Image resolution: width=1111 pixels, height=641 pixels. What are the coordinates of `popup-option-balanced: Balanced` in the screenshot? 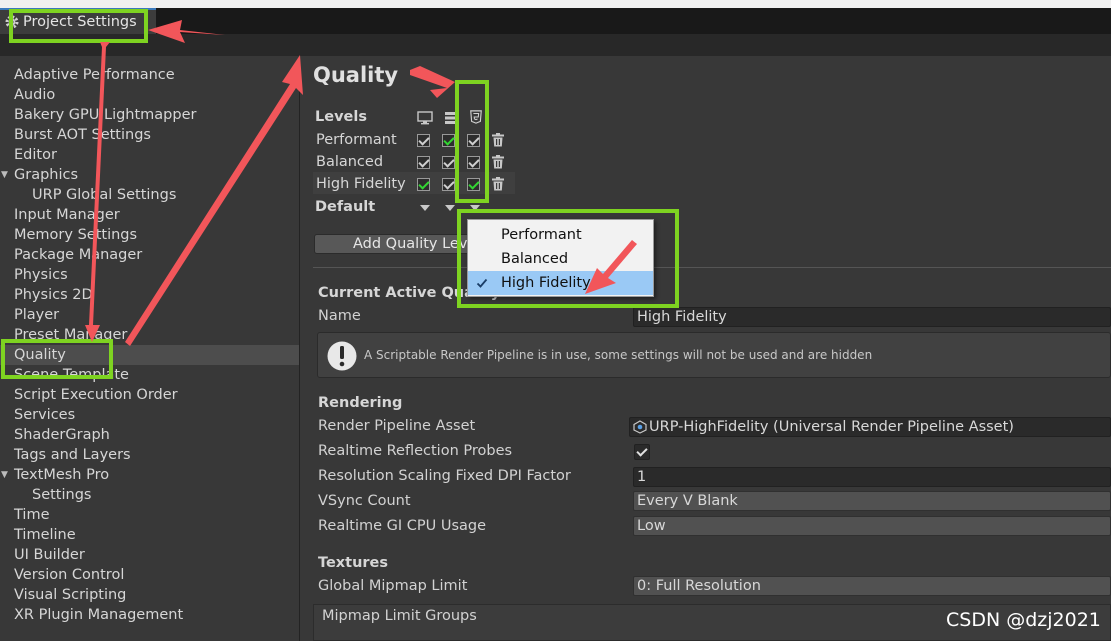 It's located at (560, 259).